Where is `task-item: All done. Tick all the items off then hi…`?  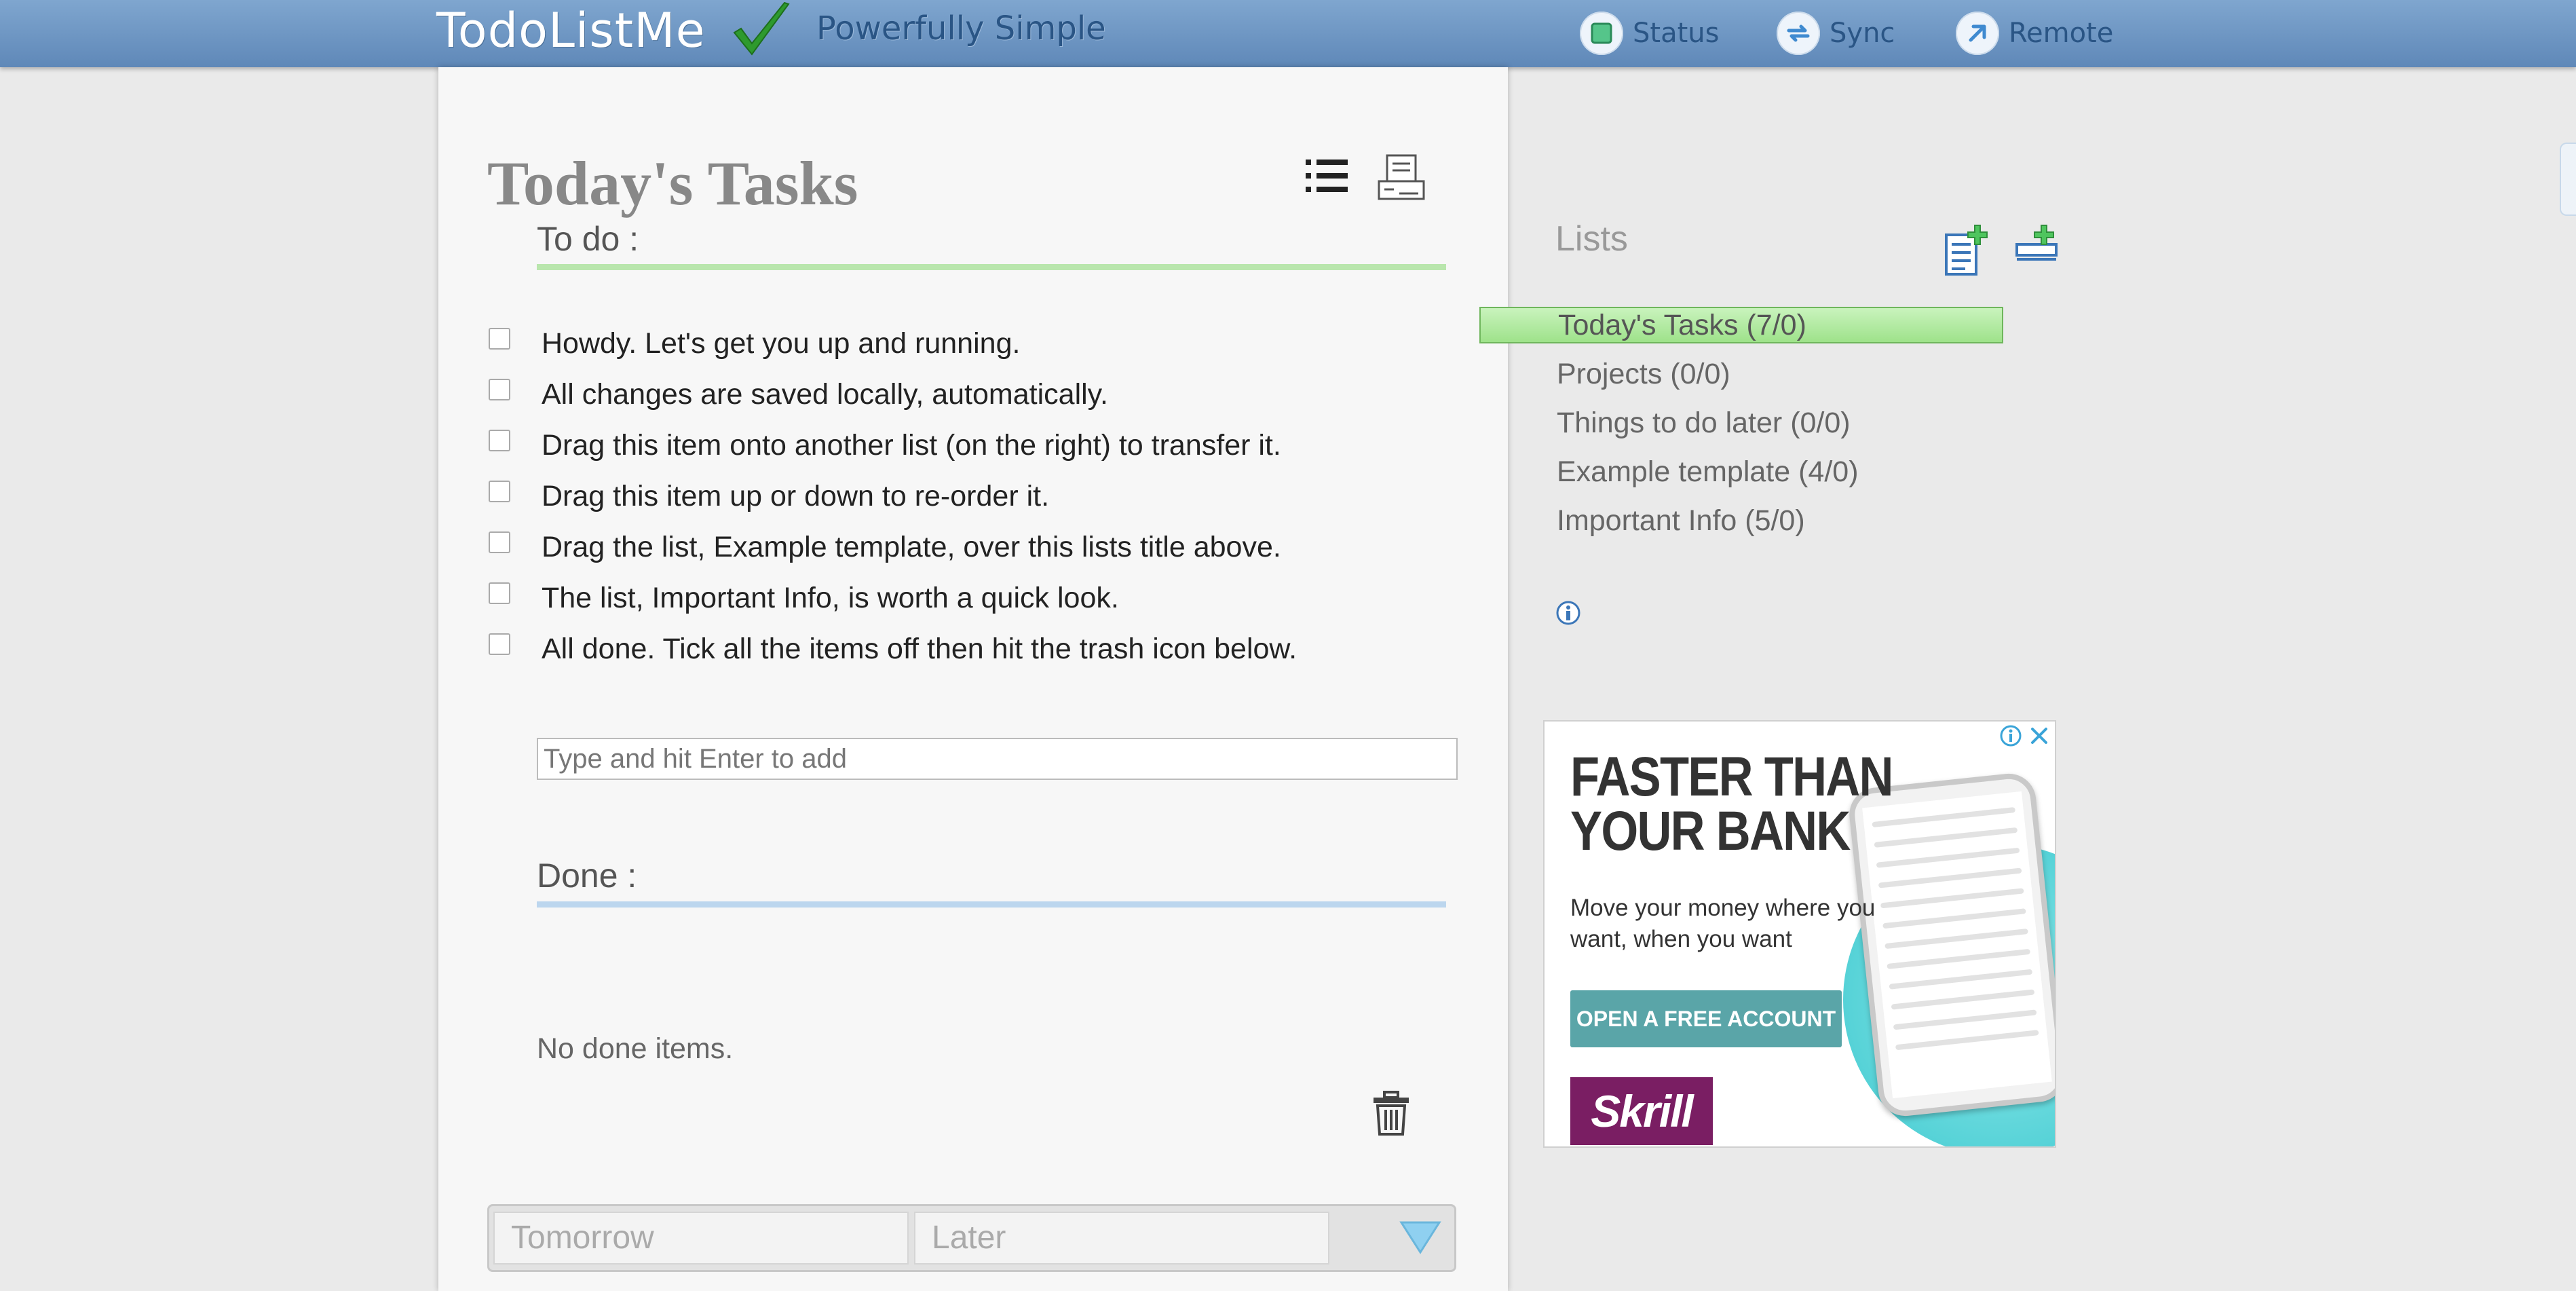 task-item: All done. Tick all the items off then hi… is located at coordinates (970, 656).